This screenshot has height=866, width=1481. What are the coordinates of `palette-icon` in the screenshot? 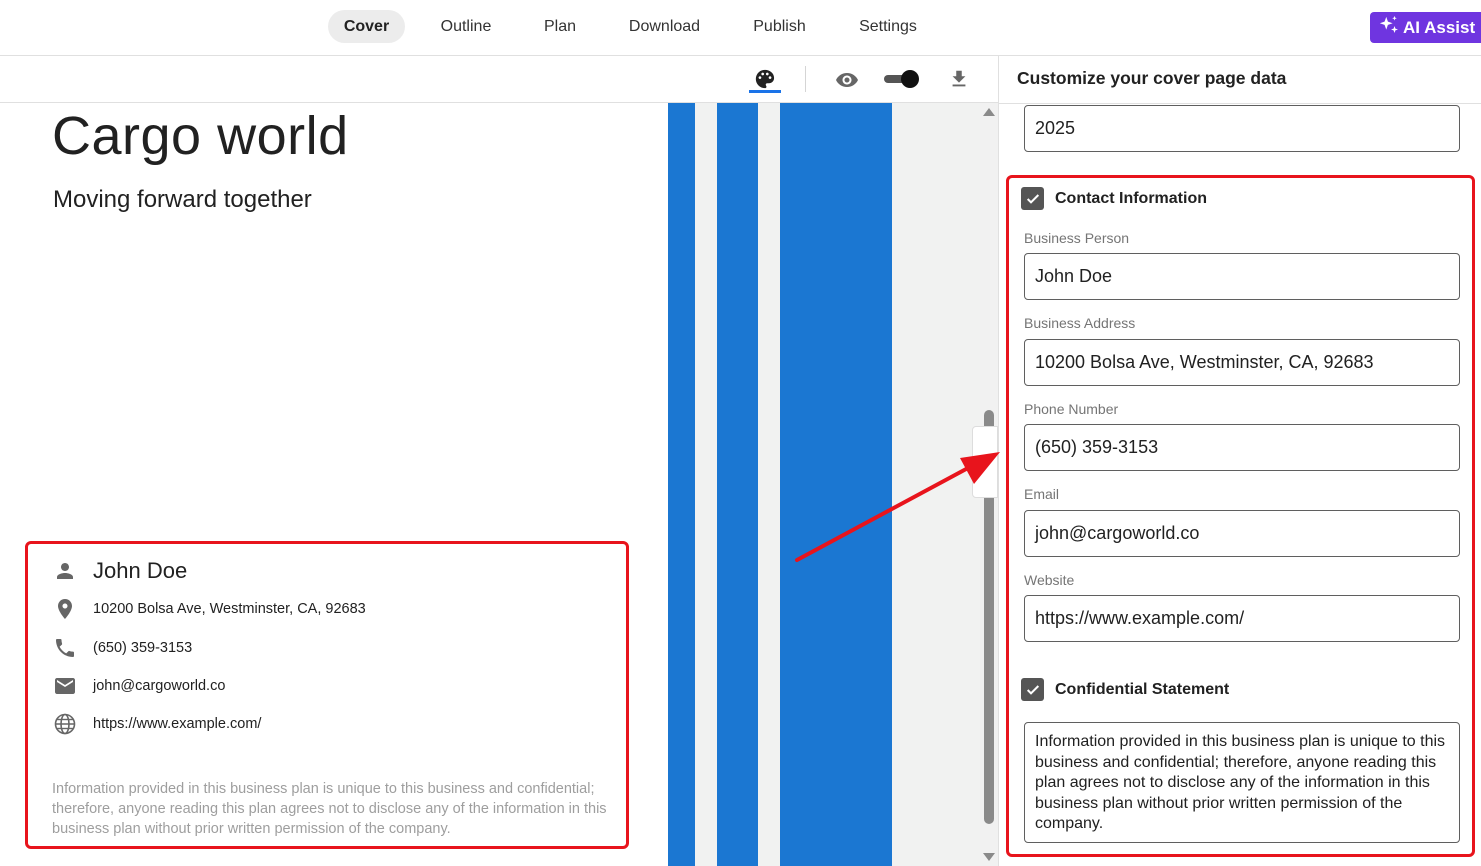 It's located at (765, 79).